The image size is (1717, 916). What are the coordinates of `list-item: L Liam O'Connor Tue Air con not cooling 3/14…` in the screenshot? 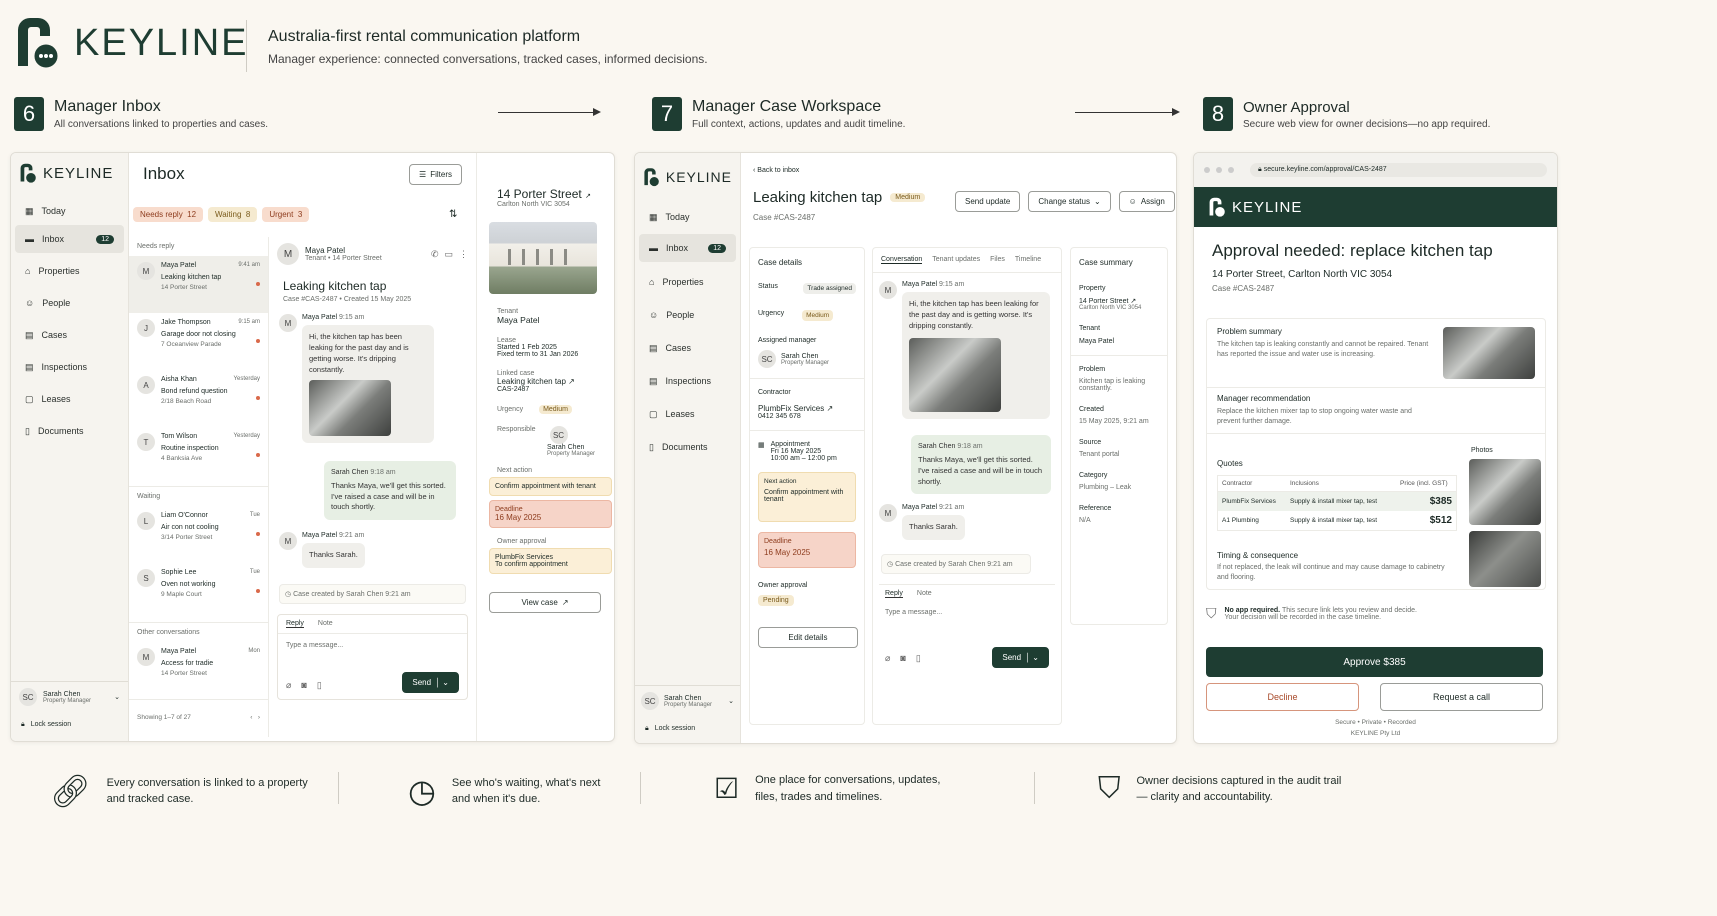 It's located at (198, 534).